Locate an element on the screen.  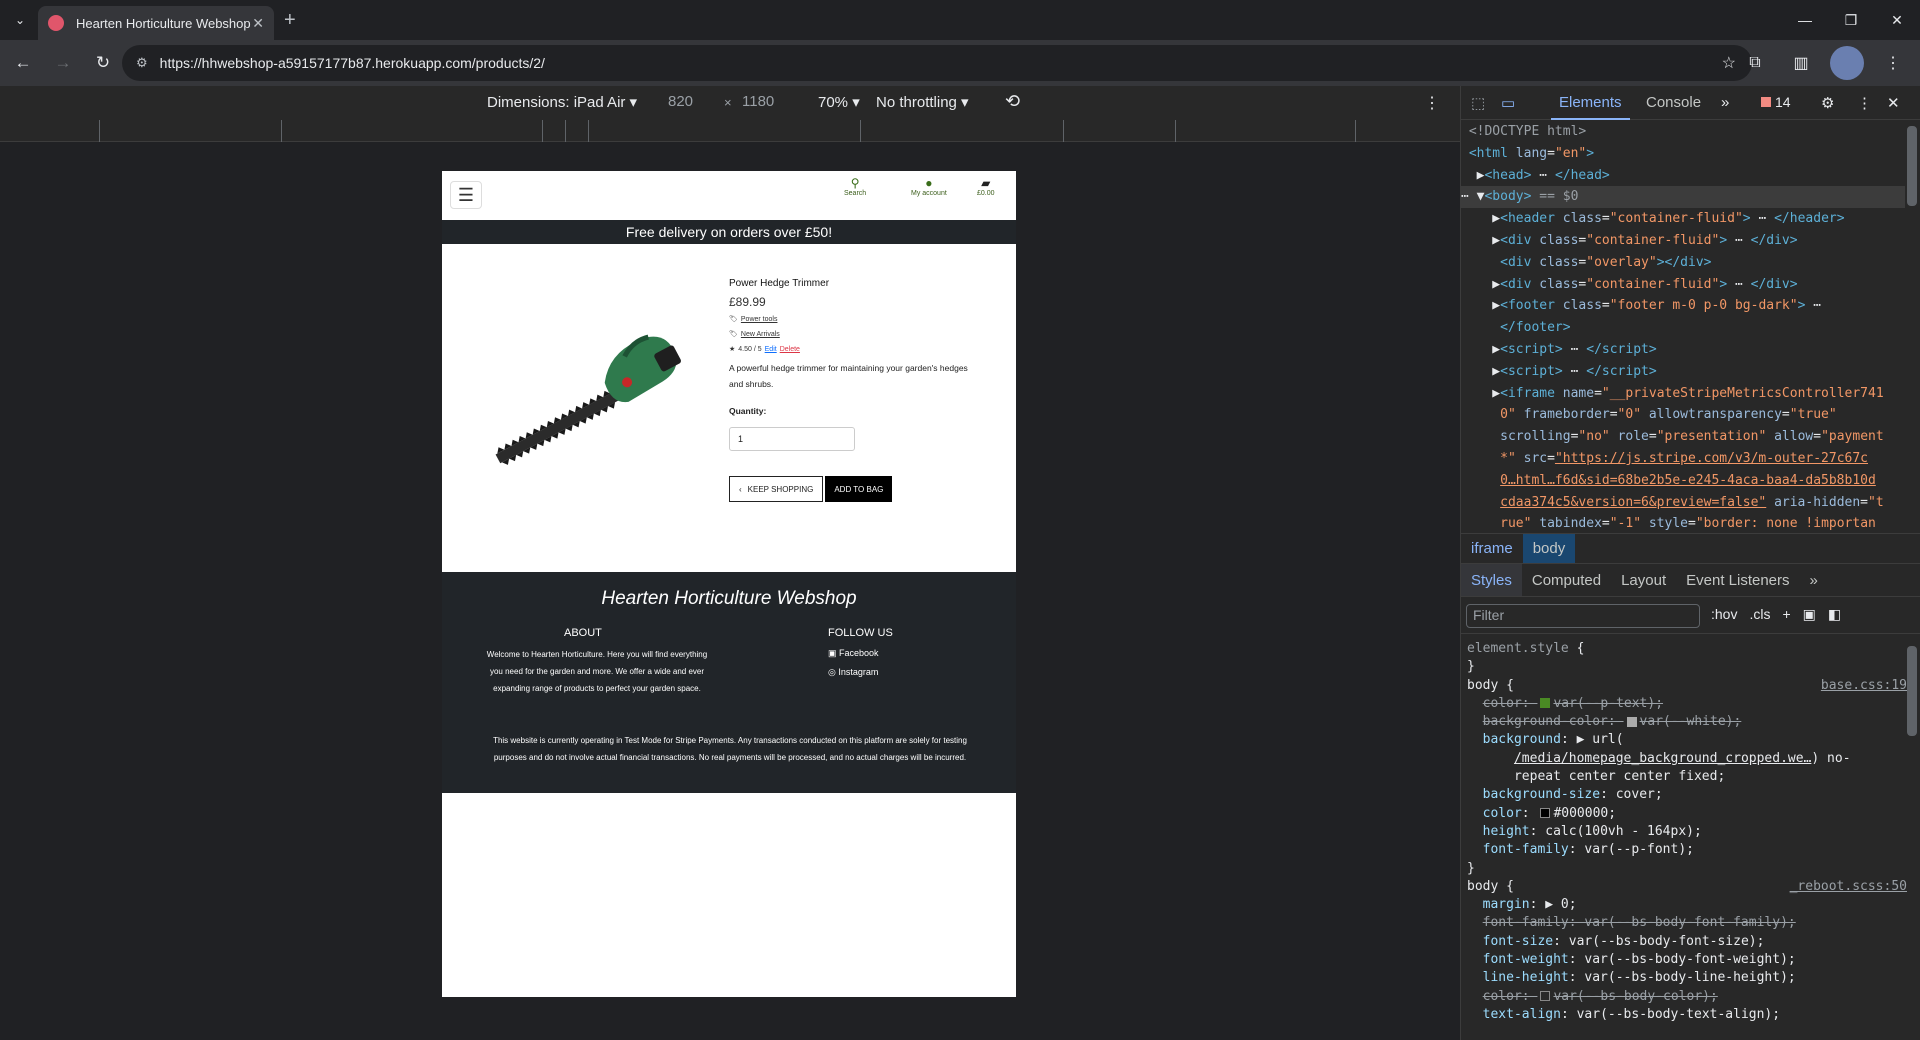
css-decl: color: #000000; is located at coordinates (1693, 814).